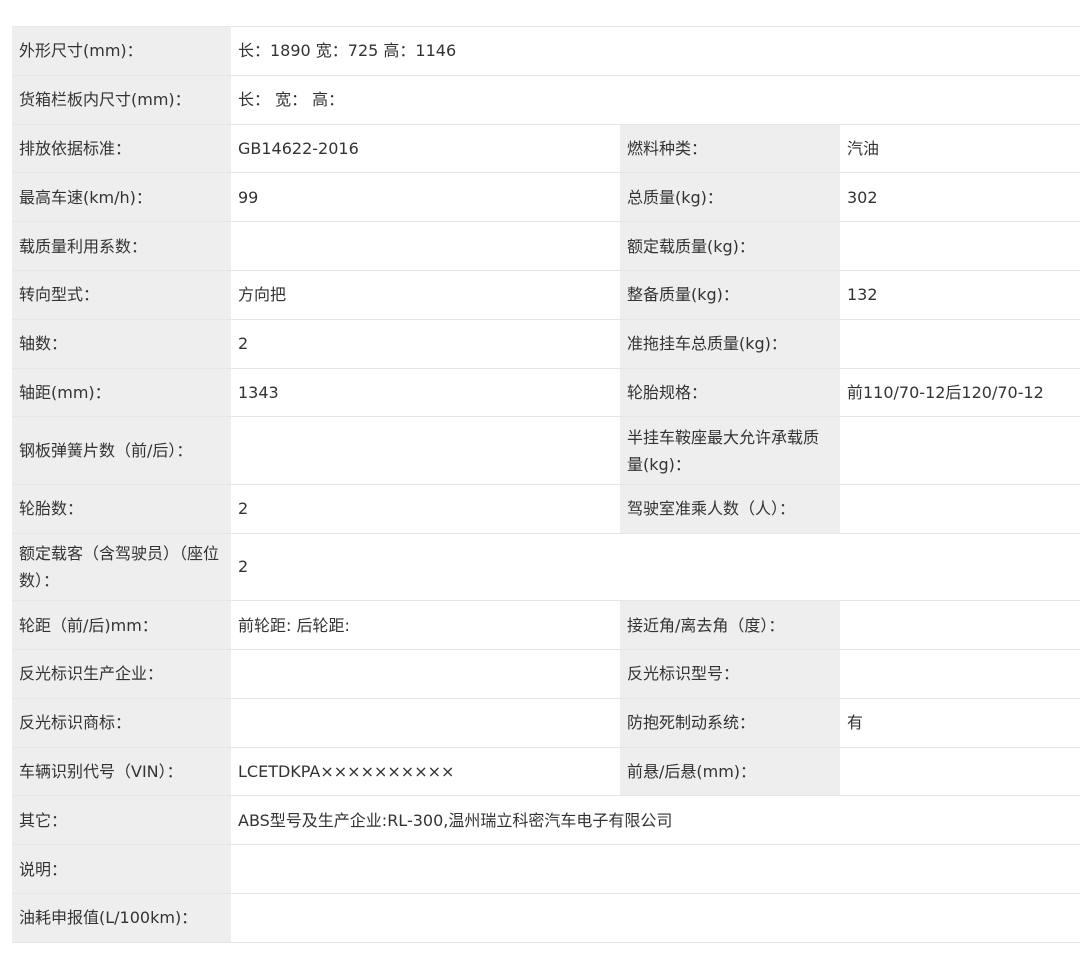 Image resolution: width=1080 pixels, height=963 pixels. What do you see at coordinates (121, 294) in the screenshot?
I see `spec-label-steering-type: 转向型式：` at bounding box center [121, 294].